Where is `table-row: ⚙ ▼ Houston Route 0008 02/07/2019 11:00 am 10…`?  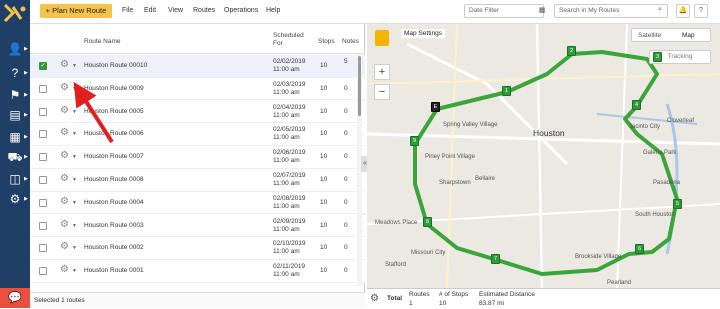
table-row: ⚙ ▼ Houston Route 0008 02/07/2019 11:00 am 10… is located at coordinates (197, 180).